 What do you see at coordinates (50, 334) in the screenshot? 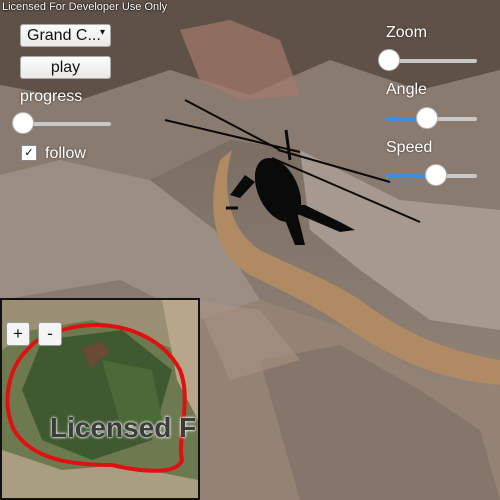
I see `zoom-out-button: -` at bounding box center [50, 334].